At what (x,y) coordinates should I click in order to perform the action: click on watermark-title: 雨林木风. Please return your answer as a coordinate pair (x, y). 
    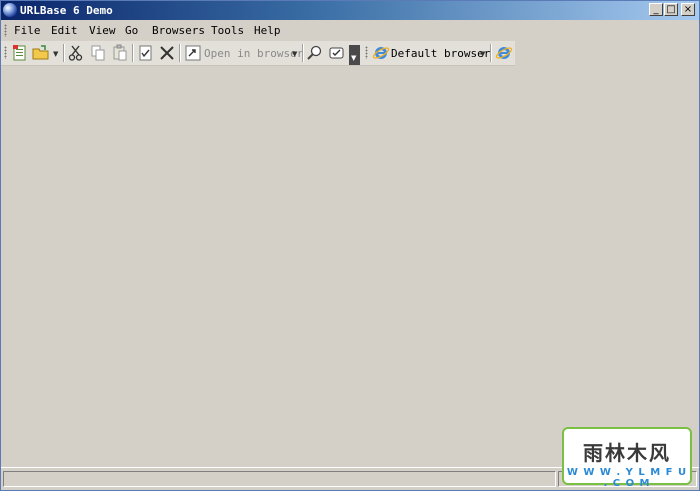
    Looking at the image, I should click on (627, 453).